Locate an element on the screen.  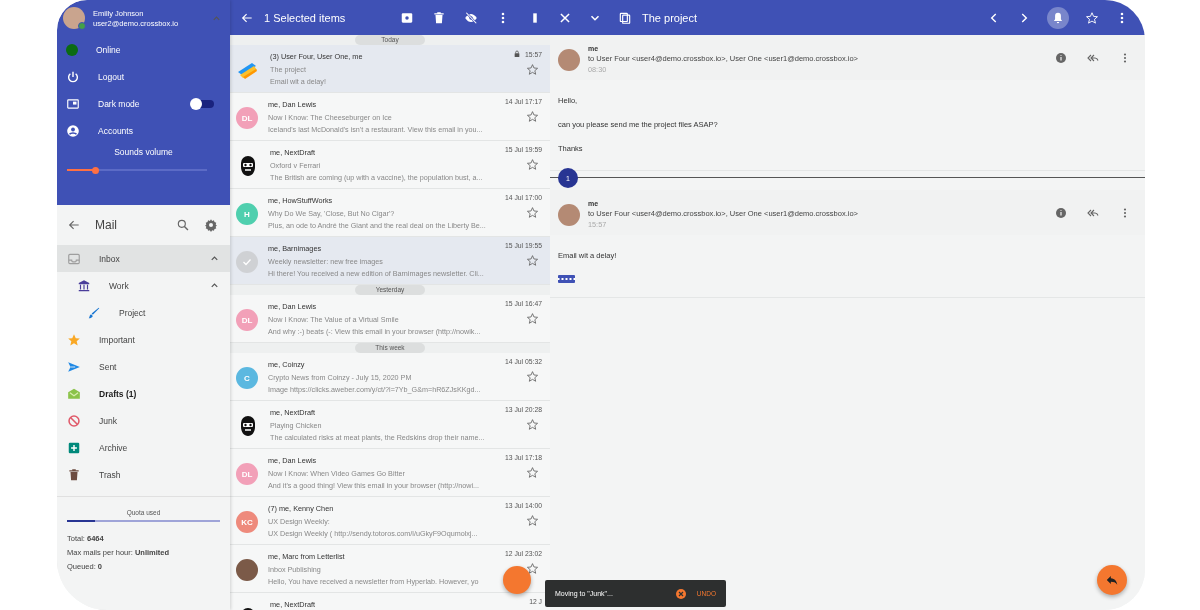
folder-label: Sent is located at coordinates (108, 366).